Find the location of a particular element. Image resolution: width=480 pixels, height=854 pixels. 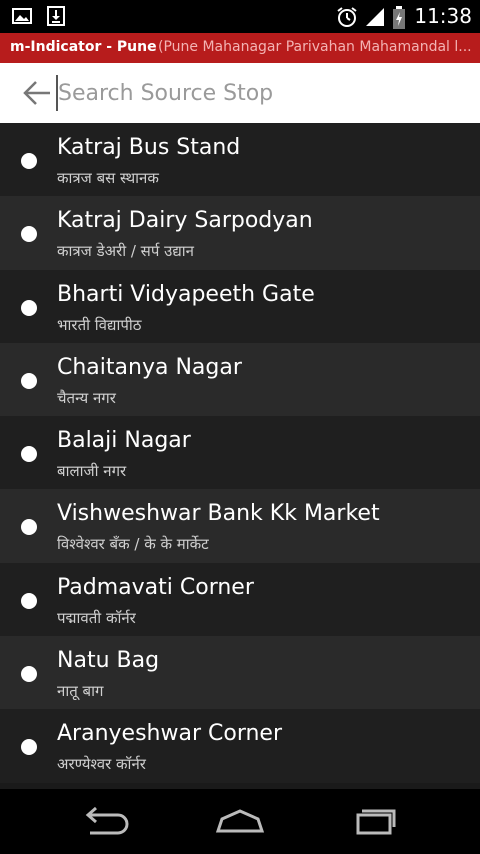

navigation-bar is located at coordinates (240, 821).